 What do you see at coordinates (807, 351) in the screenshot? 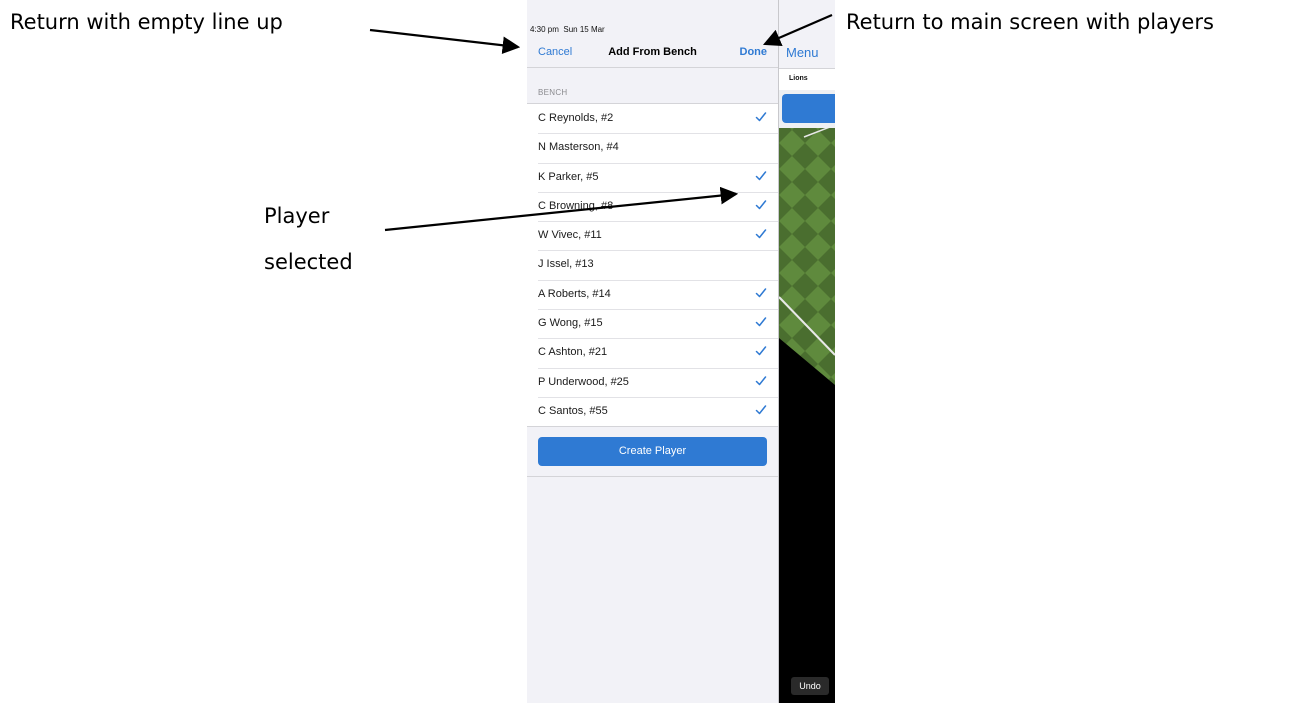
I see `main-screen: Menu Lions Undo` at bounding box center [807, 351].